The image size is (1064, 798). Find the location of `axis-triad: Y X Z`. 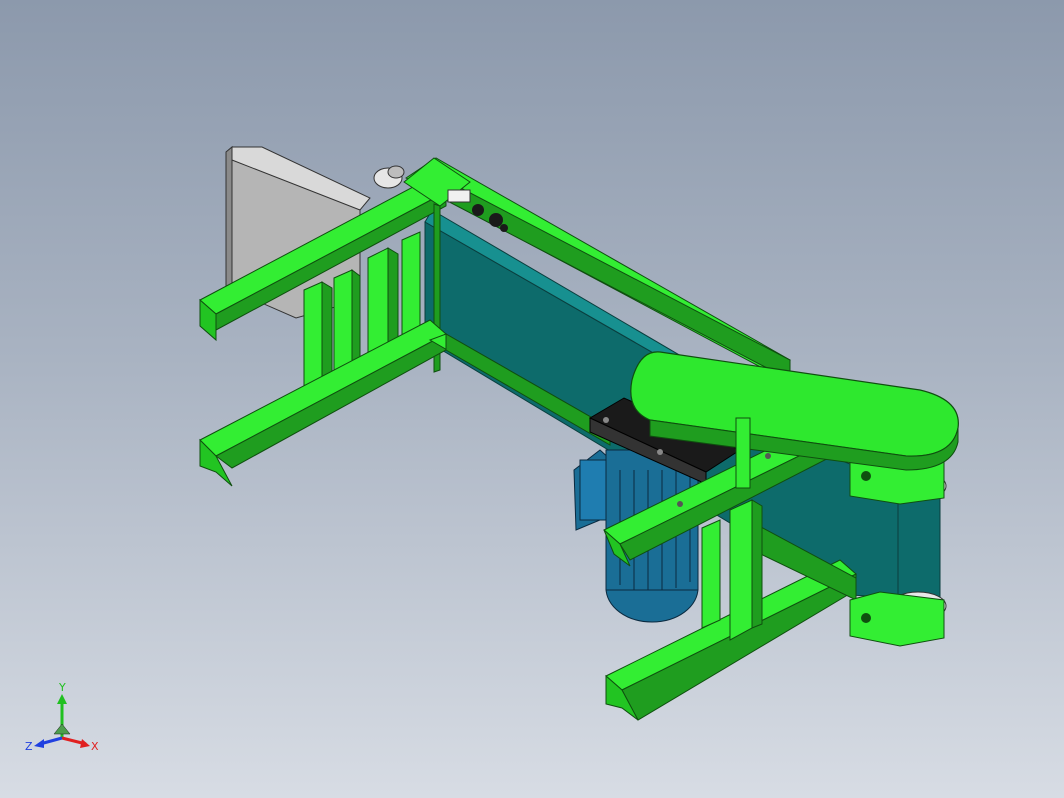

axis-triad: Y X Z is located at coordinates (62, 717).